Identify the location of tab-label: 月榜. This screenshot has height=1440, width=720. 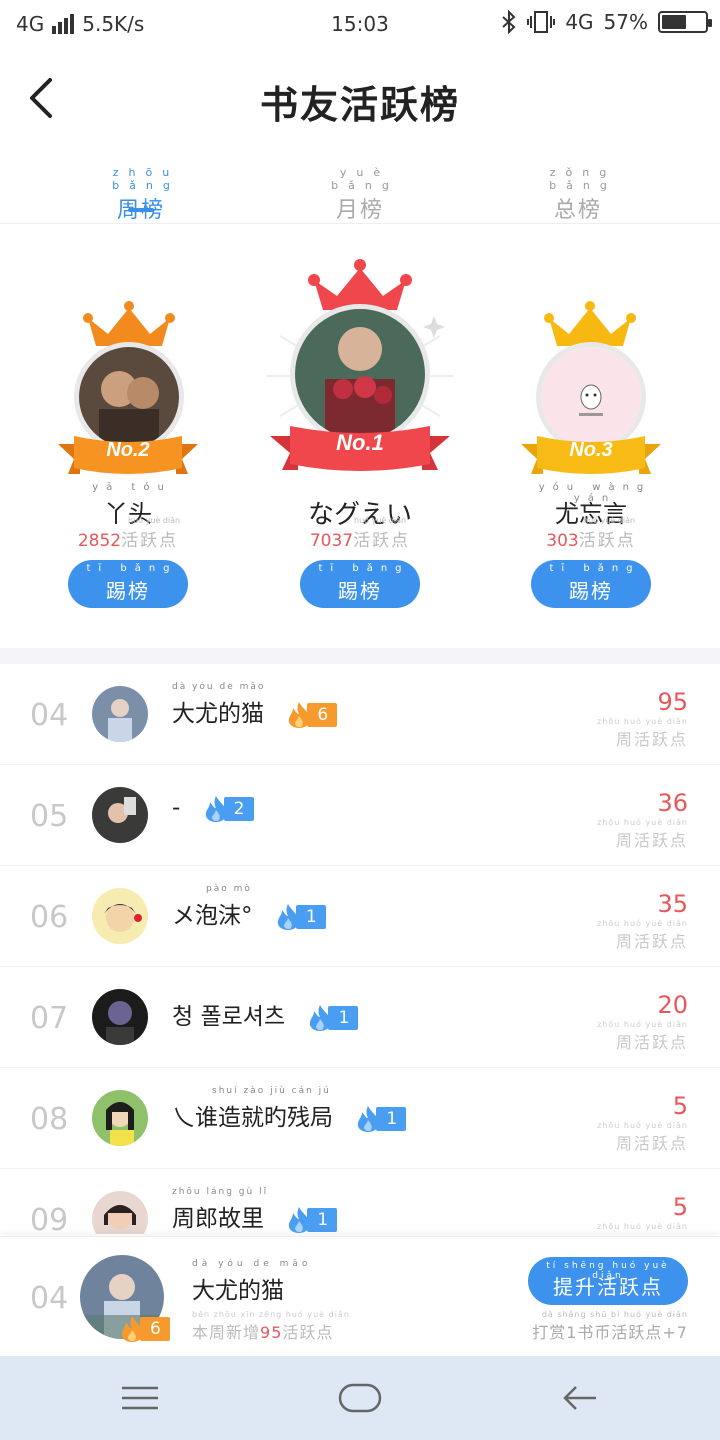
(359, 210).